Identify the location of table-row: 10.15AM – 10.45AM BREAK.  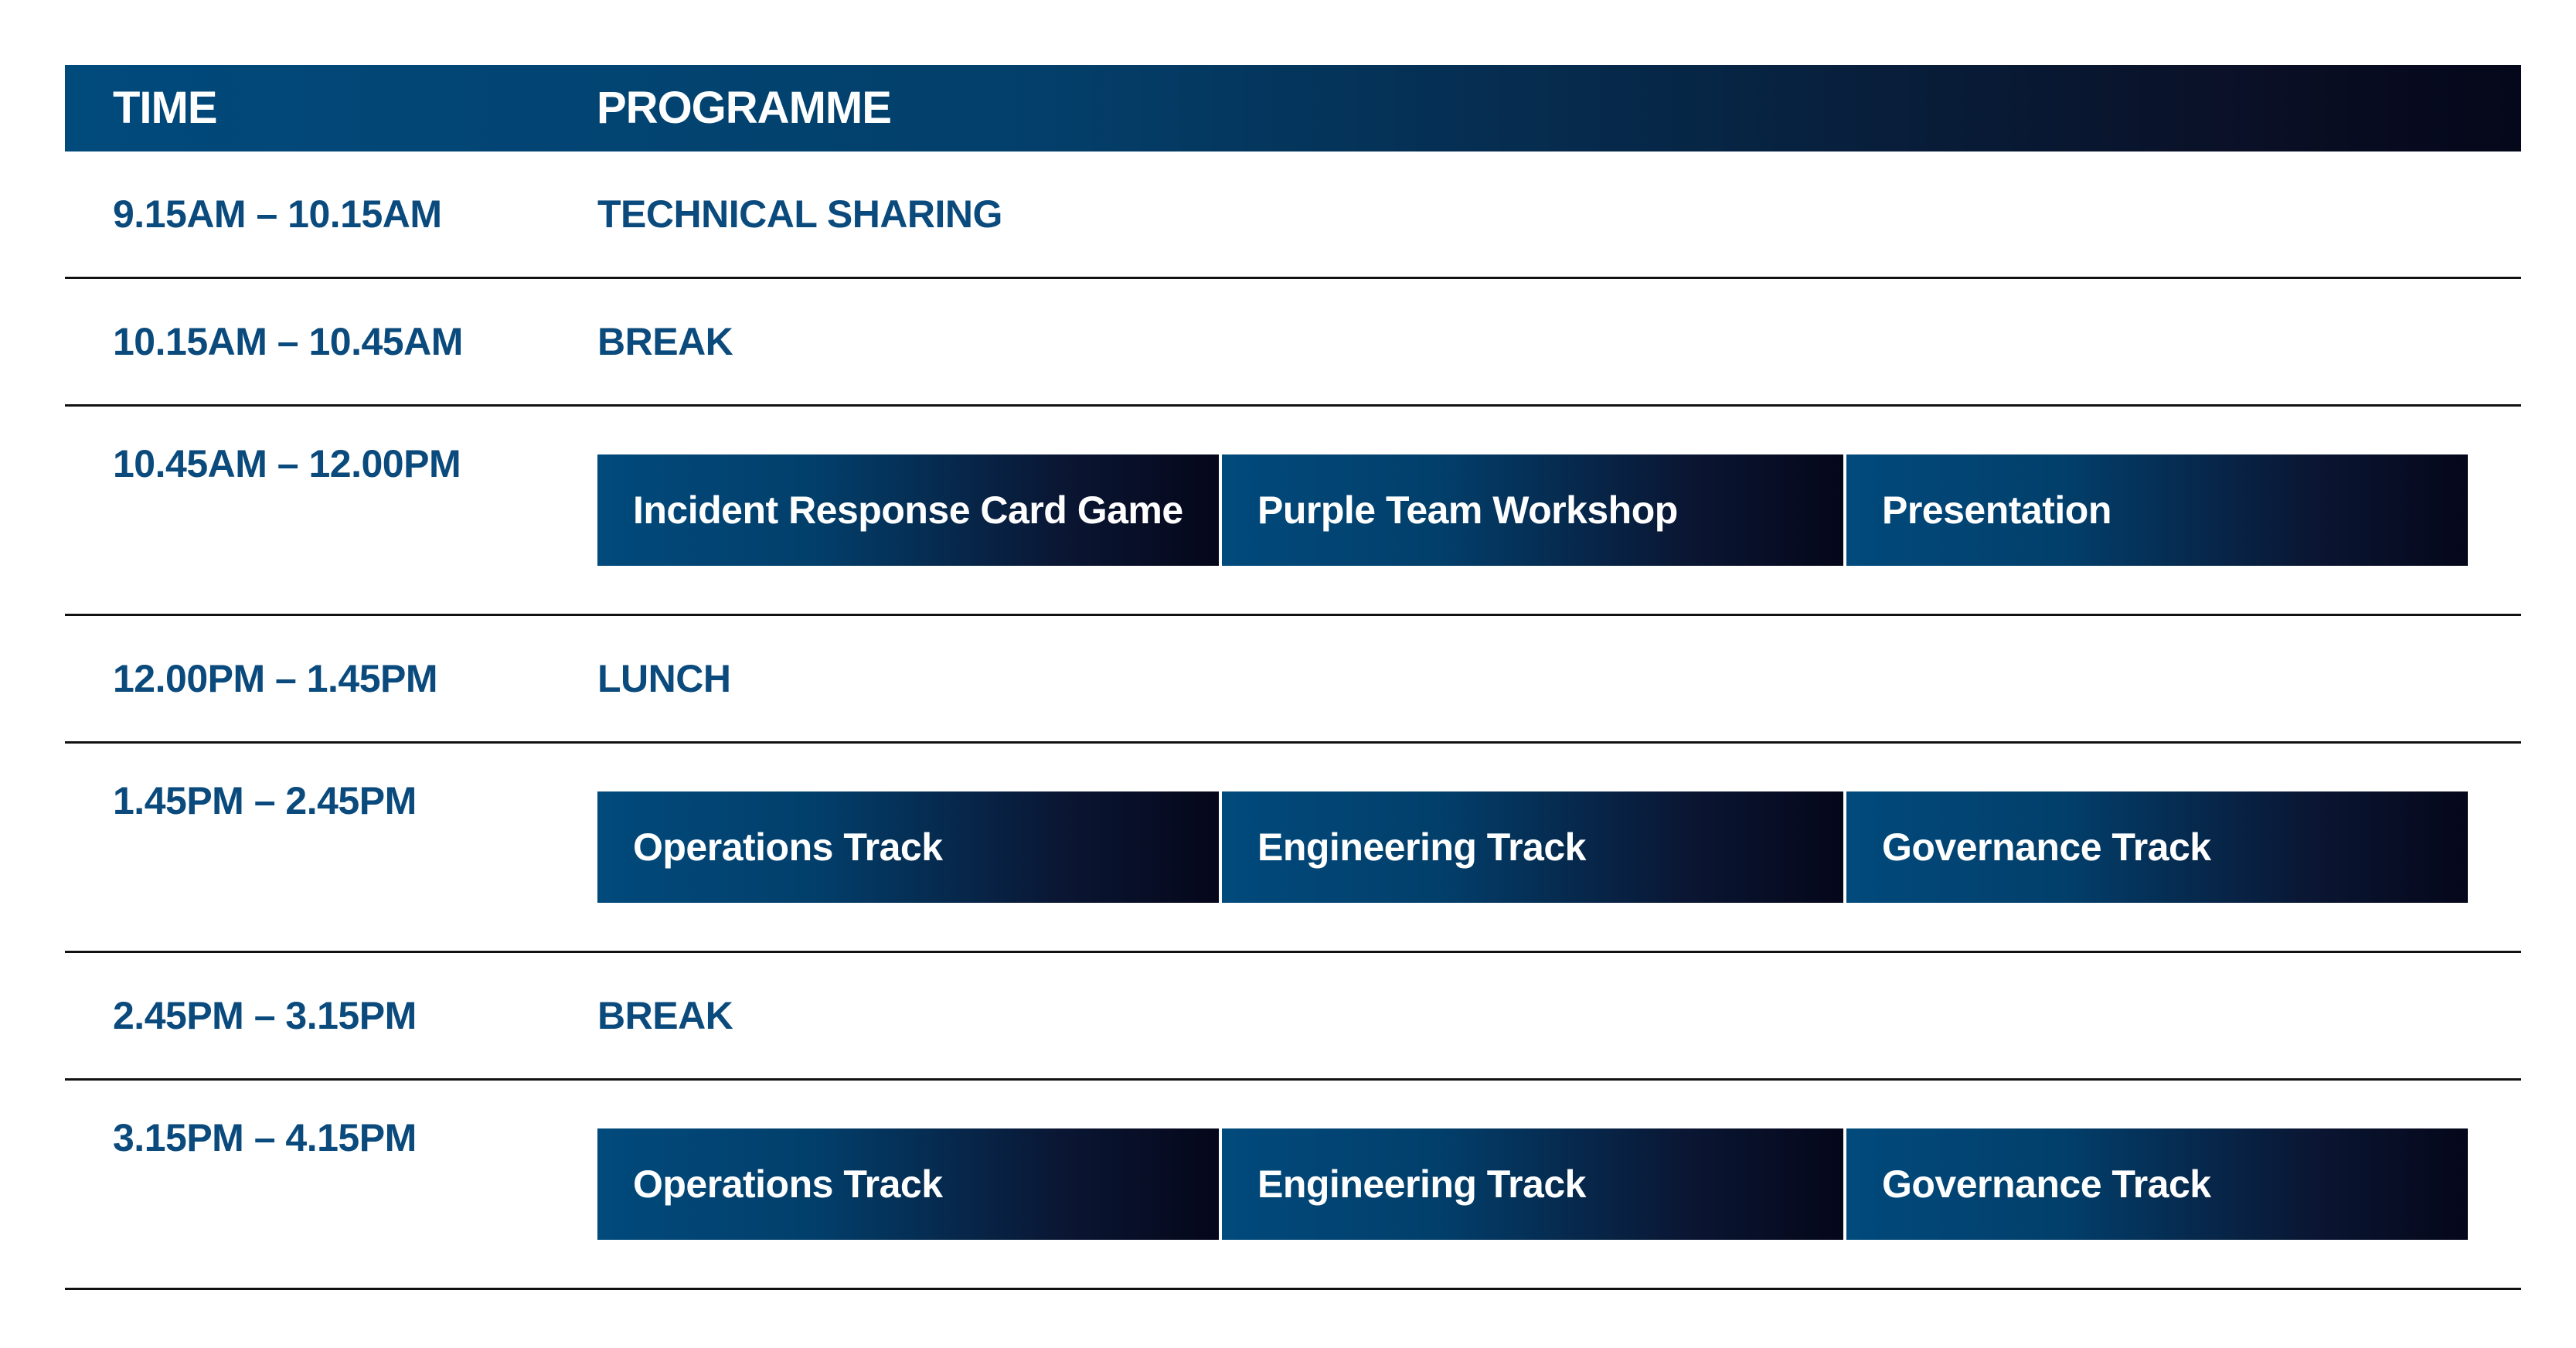
(1293, 343).